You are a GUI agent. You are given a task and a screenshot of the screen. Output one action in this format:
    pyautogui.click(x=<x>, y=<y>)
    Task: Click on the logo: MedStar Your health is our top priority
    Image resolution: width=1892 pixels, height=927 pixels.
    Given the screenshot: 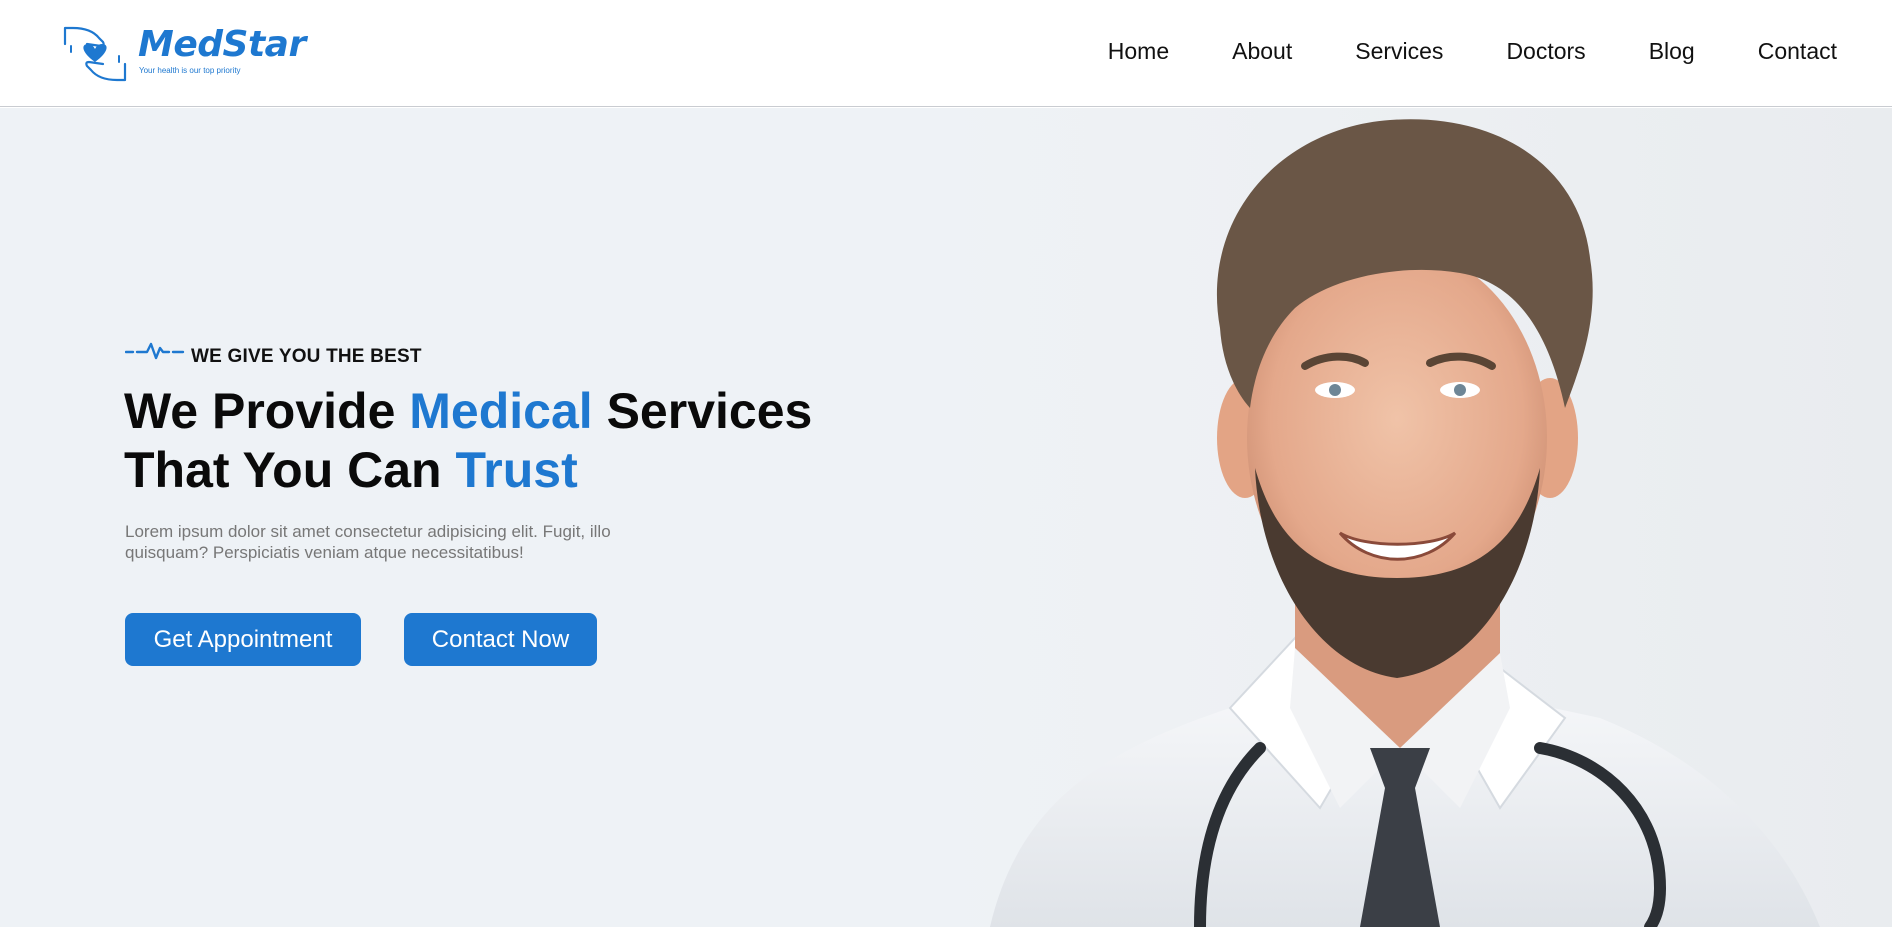 What is the action you would take?
    pyautogui.click(x=193, y=54)
    